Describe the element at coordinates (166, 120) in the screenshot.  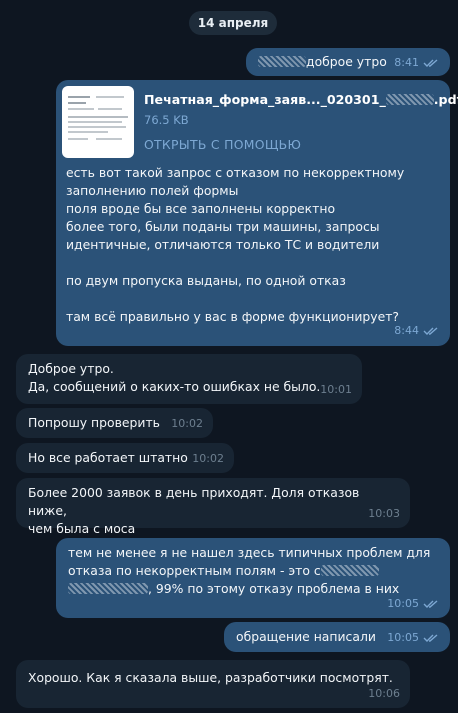
I see `file-size: 76.5 KB` at that location.